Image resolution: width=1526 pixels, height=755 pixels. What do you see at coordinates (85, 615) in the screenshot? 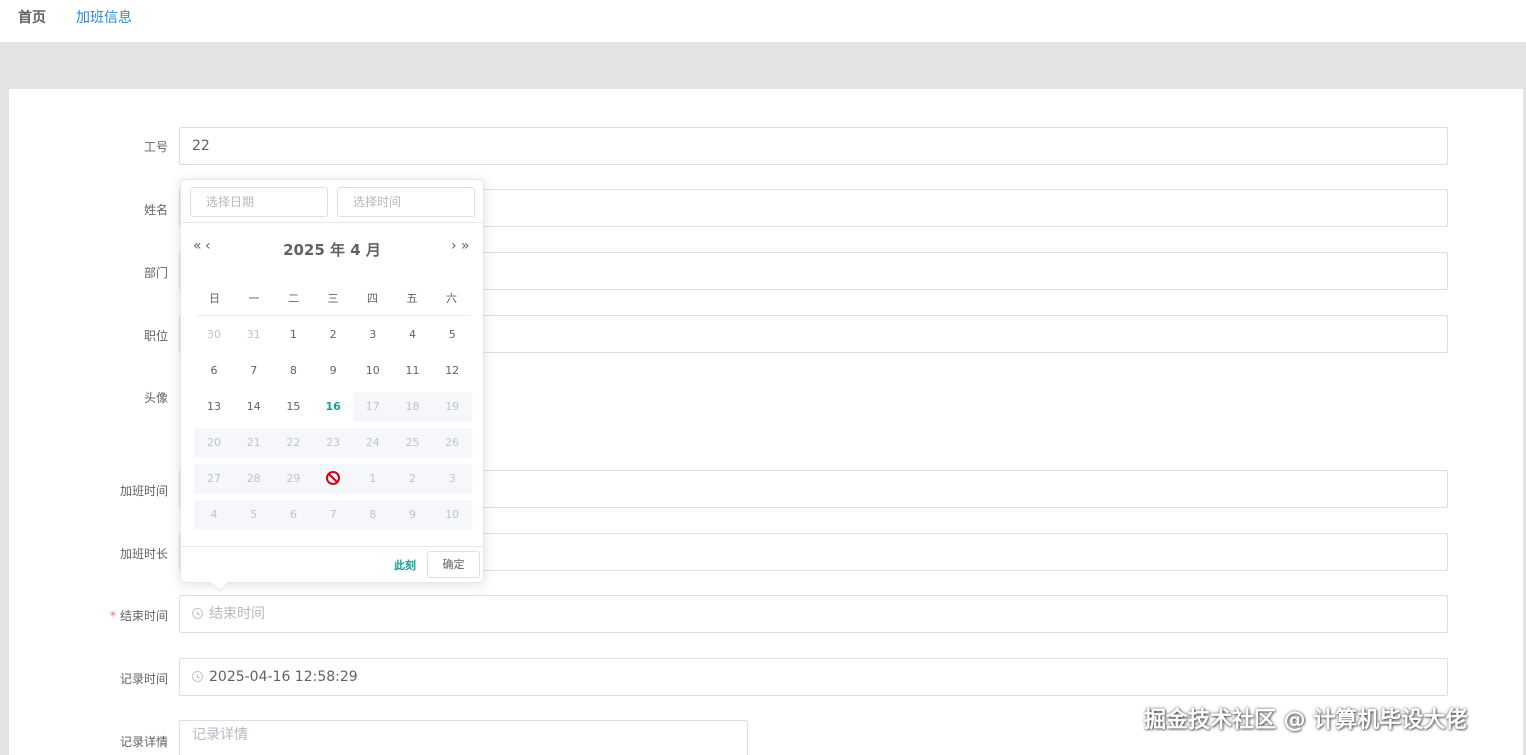
I see `end-time-label: * 结束时间` at bounding box center [85, 615].